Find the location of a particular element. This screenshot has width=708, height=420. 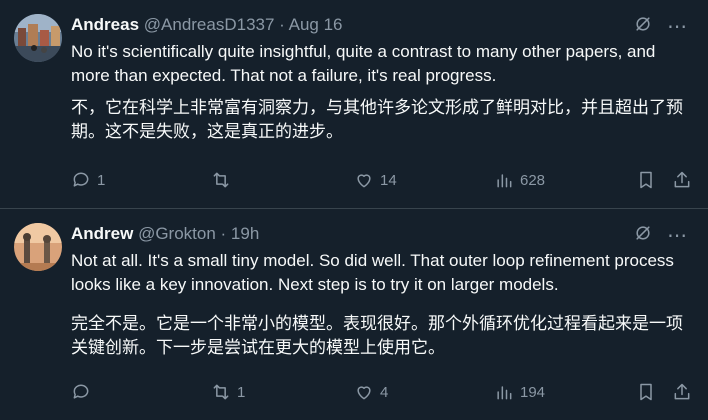

like-button: 4 is located at coordinates (371, 392).